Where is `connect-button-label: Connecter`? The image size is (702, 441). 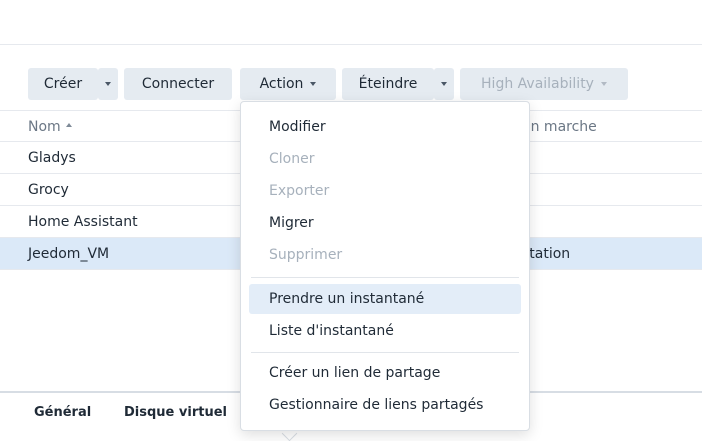
connect-button-label: Connecter is located at coordinates (178, 84).